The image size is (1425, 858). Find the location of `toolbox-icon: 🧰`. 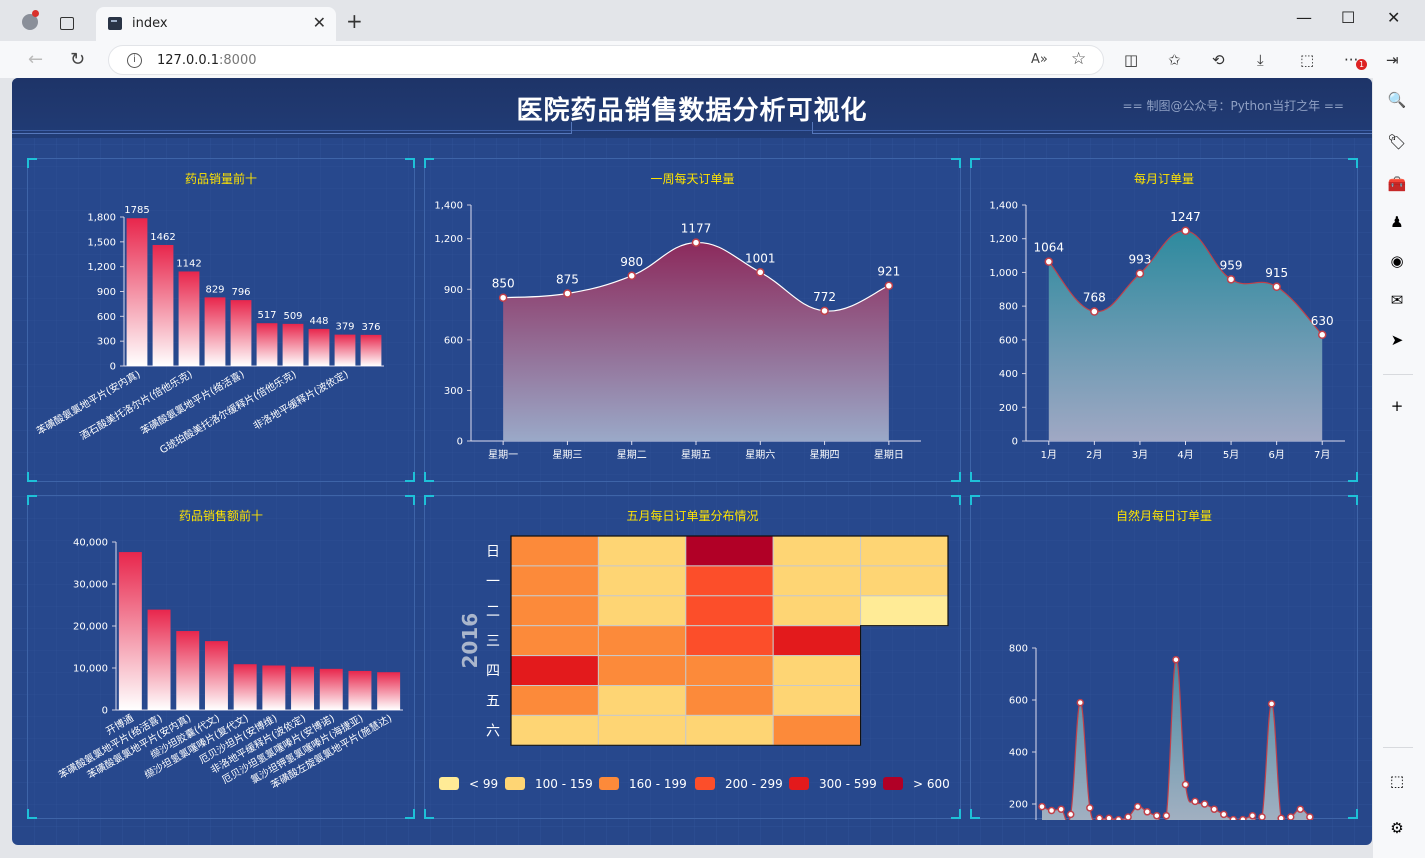

toolbox-icon: 🧰 is located at coordinates (1397, 184).